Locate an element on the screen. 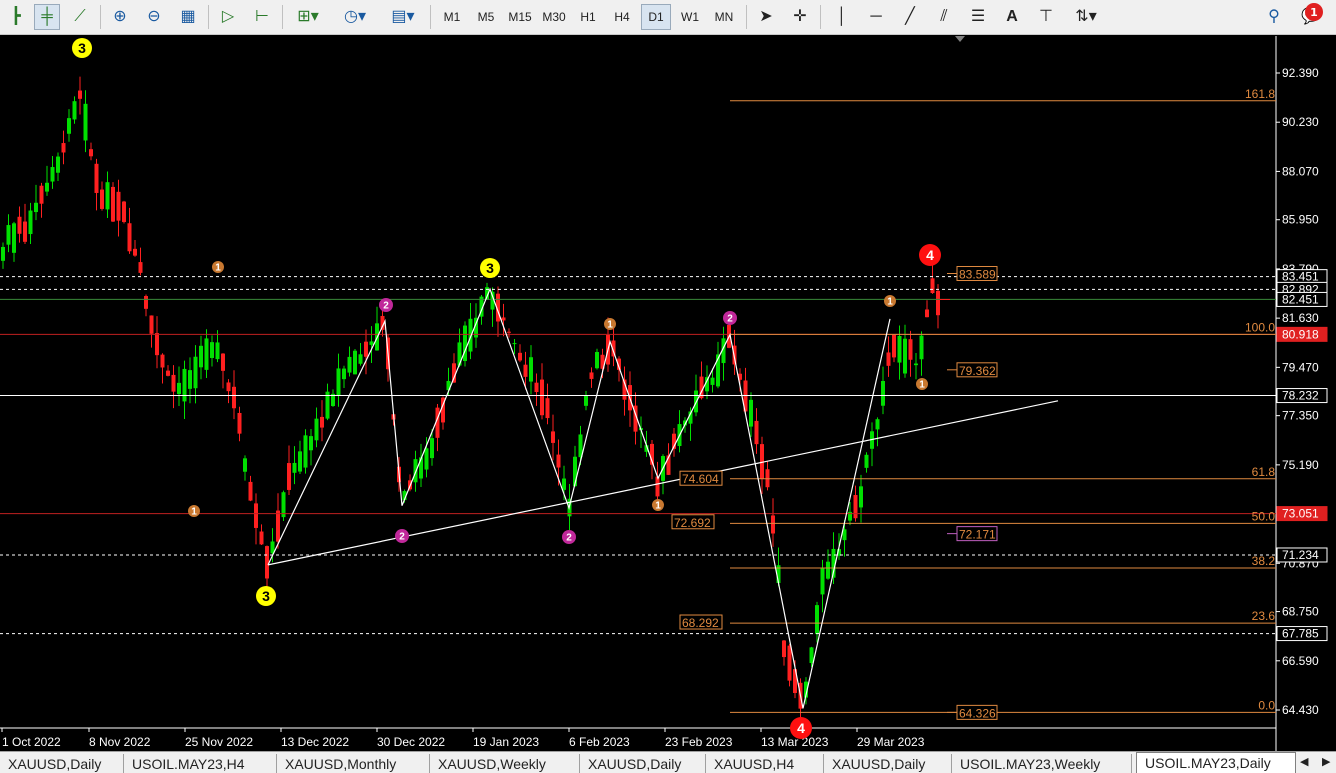  date-axis-label: 19 Jan 2023 is located at coordinates (506, 742).